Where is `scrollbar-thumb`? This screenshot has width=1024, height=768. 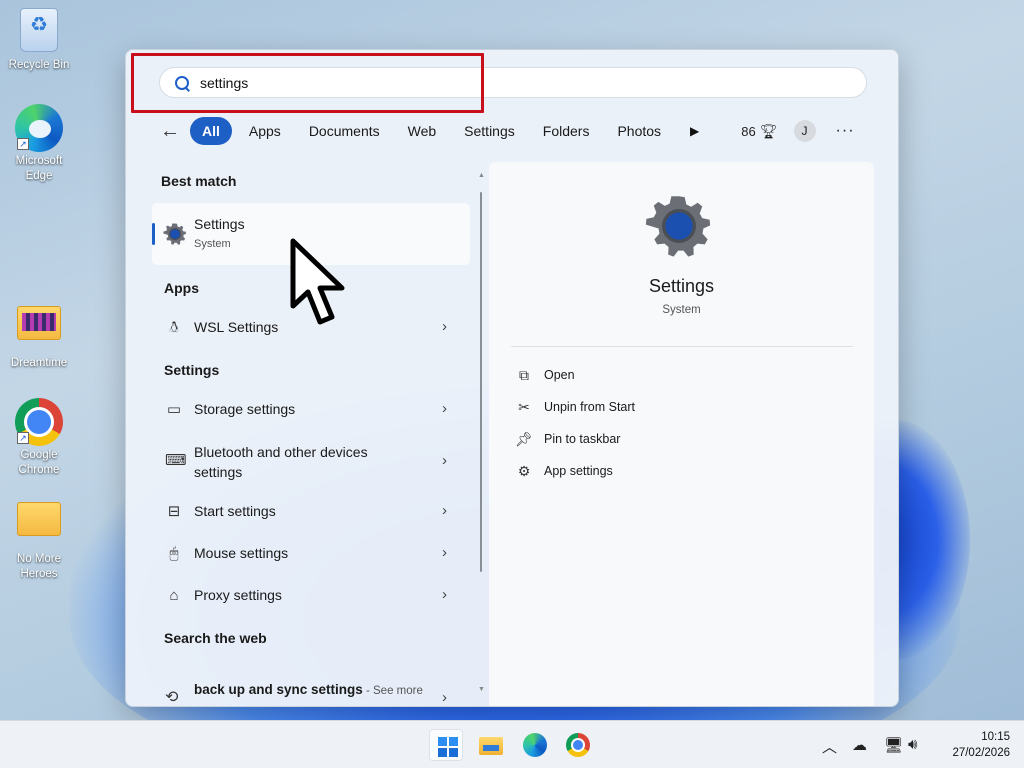 scrollbar-thumb is located at coordinates (481, 382).